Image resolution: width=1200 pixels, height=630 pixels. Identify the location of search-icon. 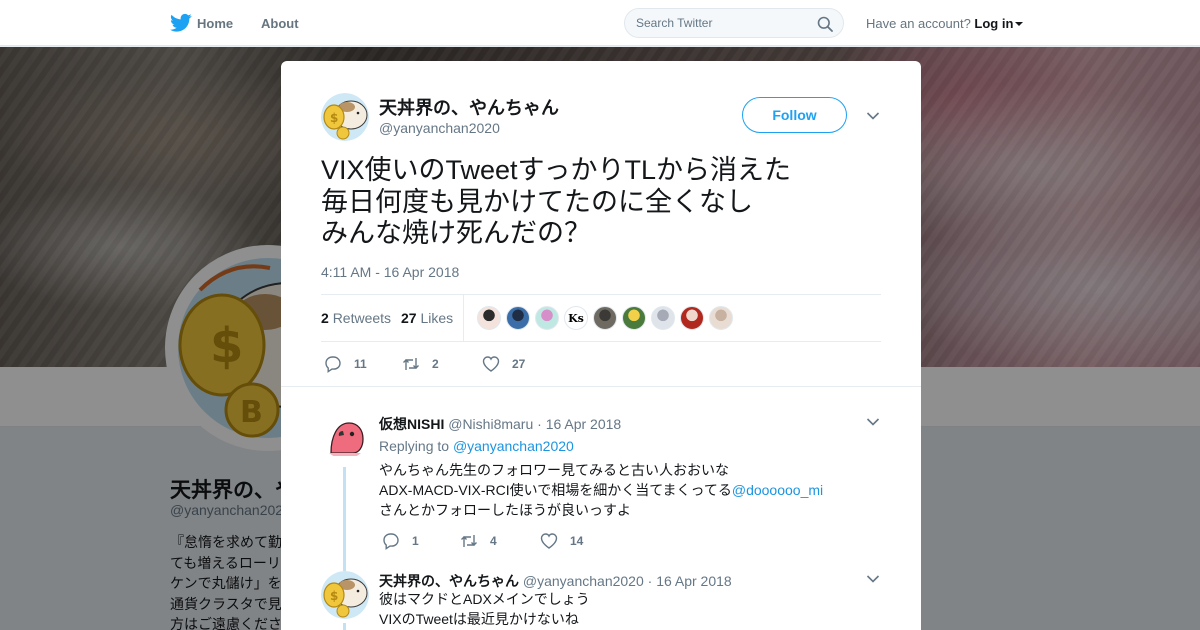
(825, 24).